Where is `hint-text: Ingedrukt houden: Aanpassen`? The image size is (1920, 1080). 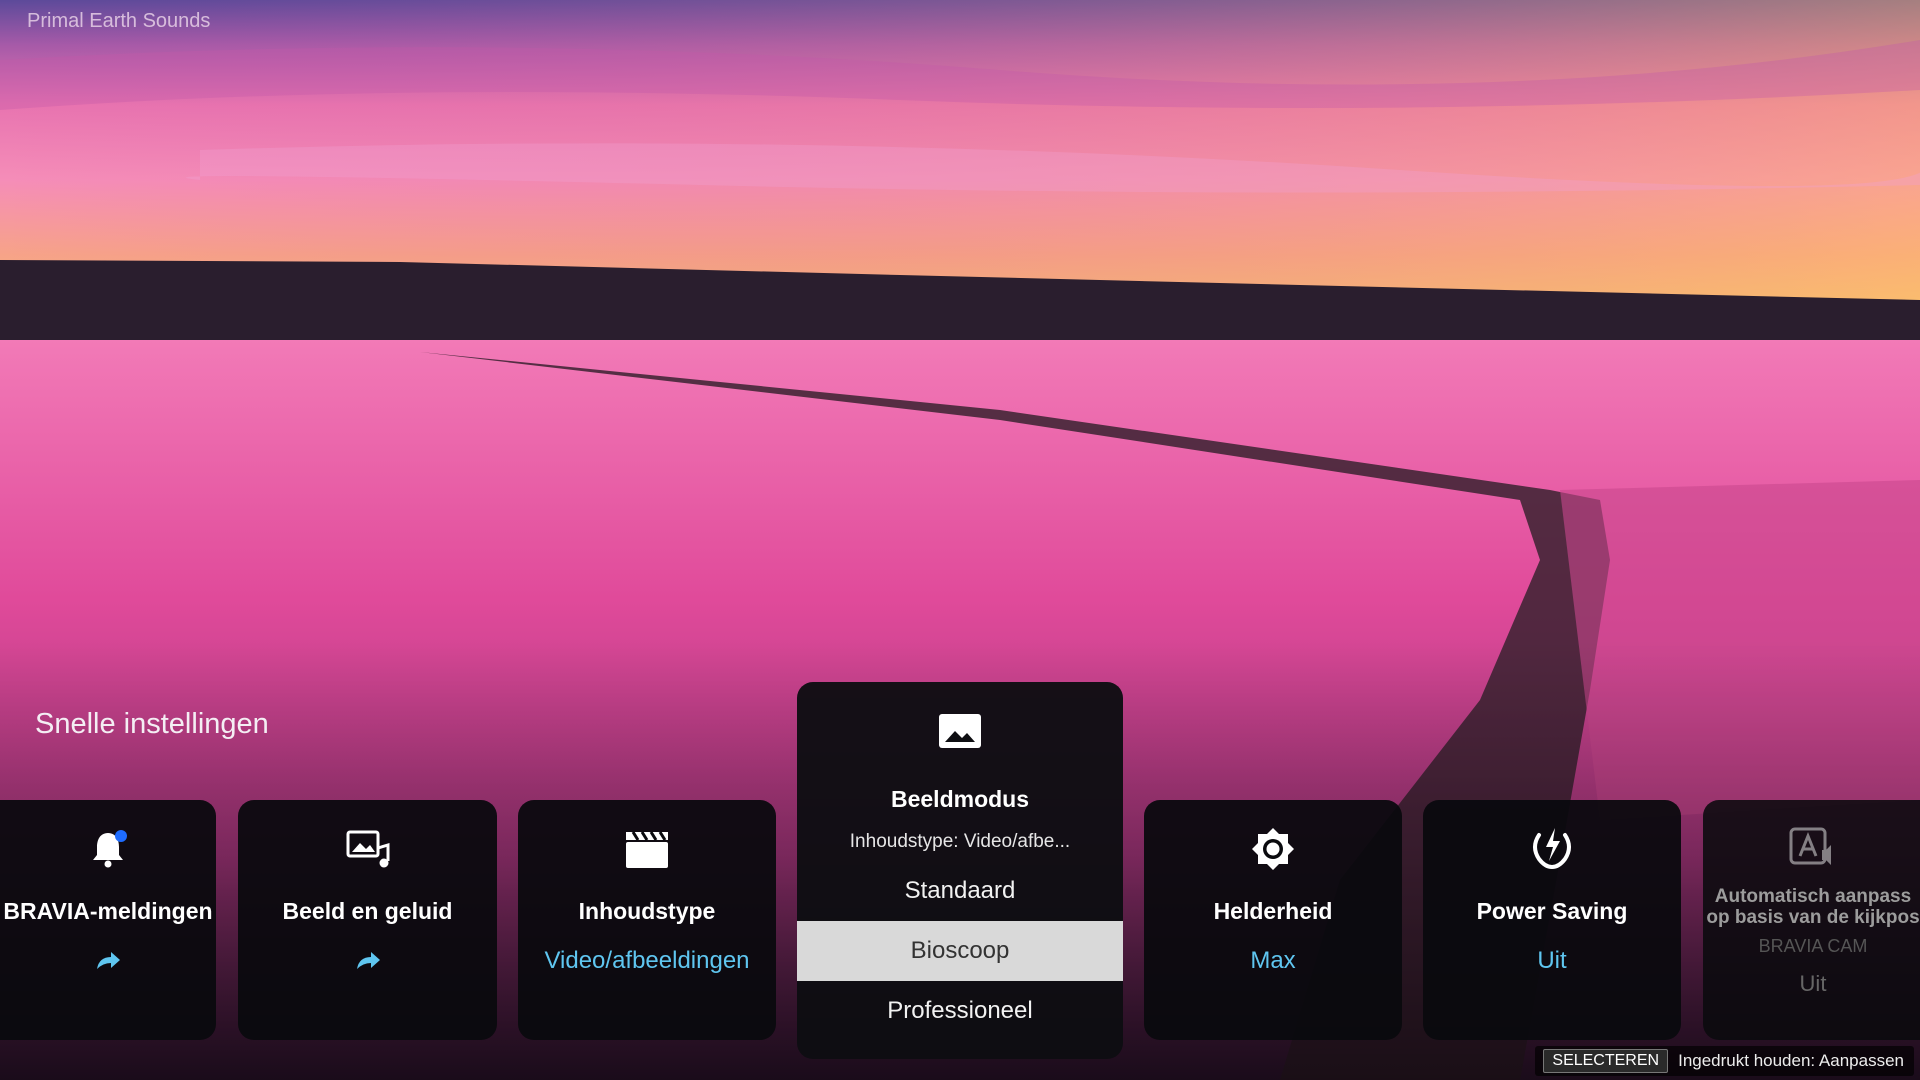 hint-text: Ingedrukt houden: Aanpassen is located at coordinates (1791, 1060).